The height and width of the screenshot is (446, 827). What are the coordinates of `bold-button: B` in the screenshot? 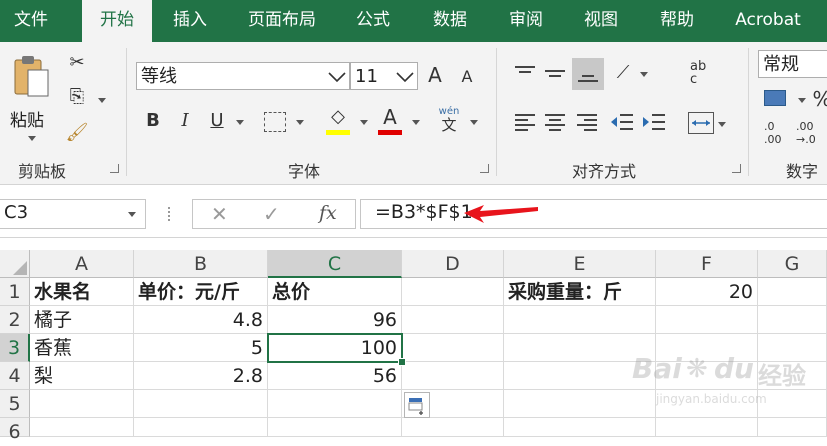 It's located at (153, 121).